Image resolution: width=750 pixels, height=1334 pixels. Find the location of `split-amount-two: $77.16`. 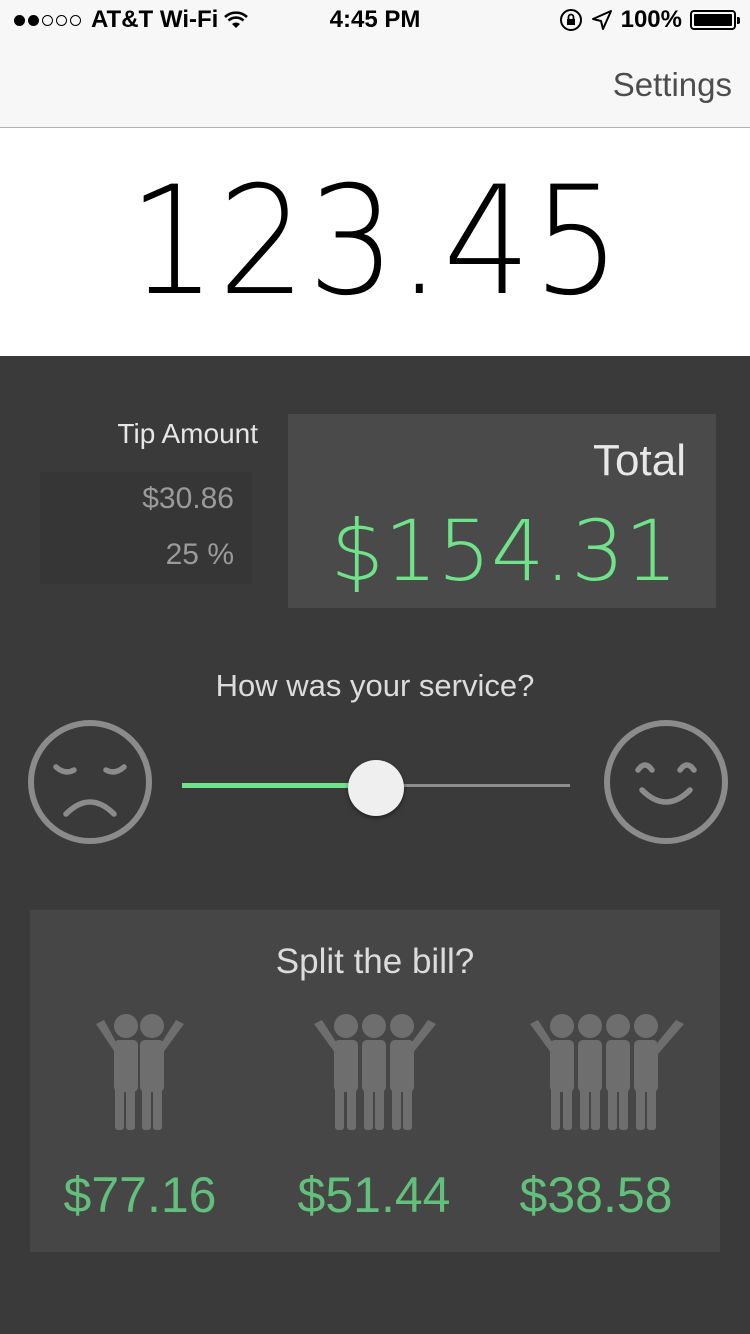

split-amount-two: $77.16 is located at coordinates (140, 1195).